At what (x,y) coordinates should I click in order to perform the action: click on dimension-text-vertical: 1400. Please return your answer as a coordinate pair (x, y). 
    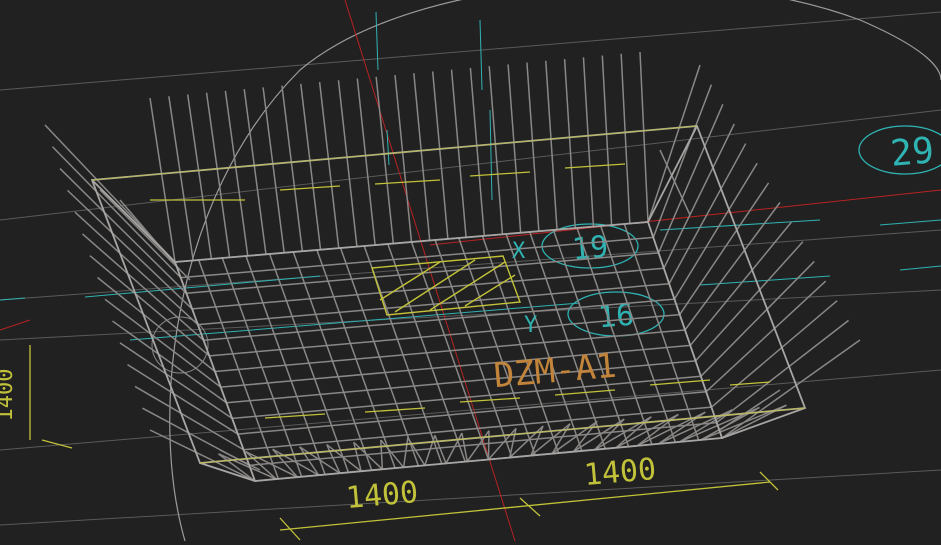
    Looking at the image, I should click on (9, 395).